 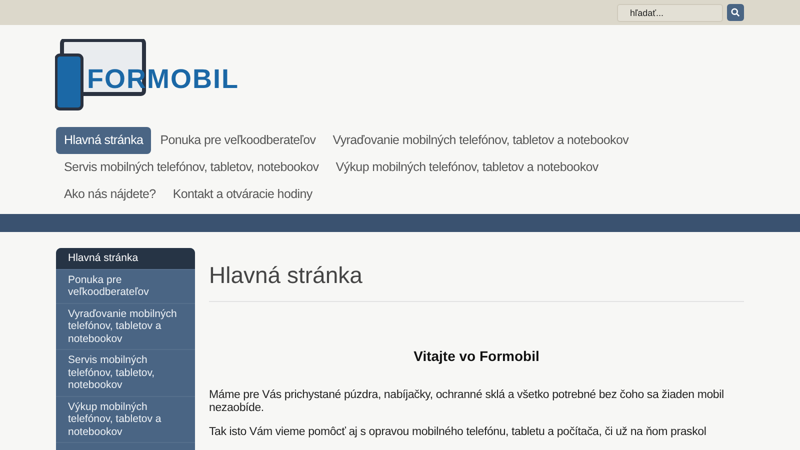 I want to click on search-icon, so click(x=735, y=12).